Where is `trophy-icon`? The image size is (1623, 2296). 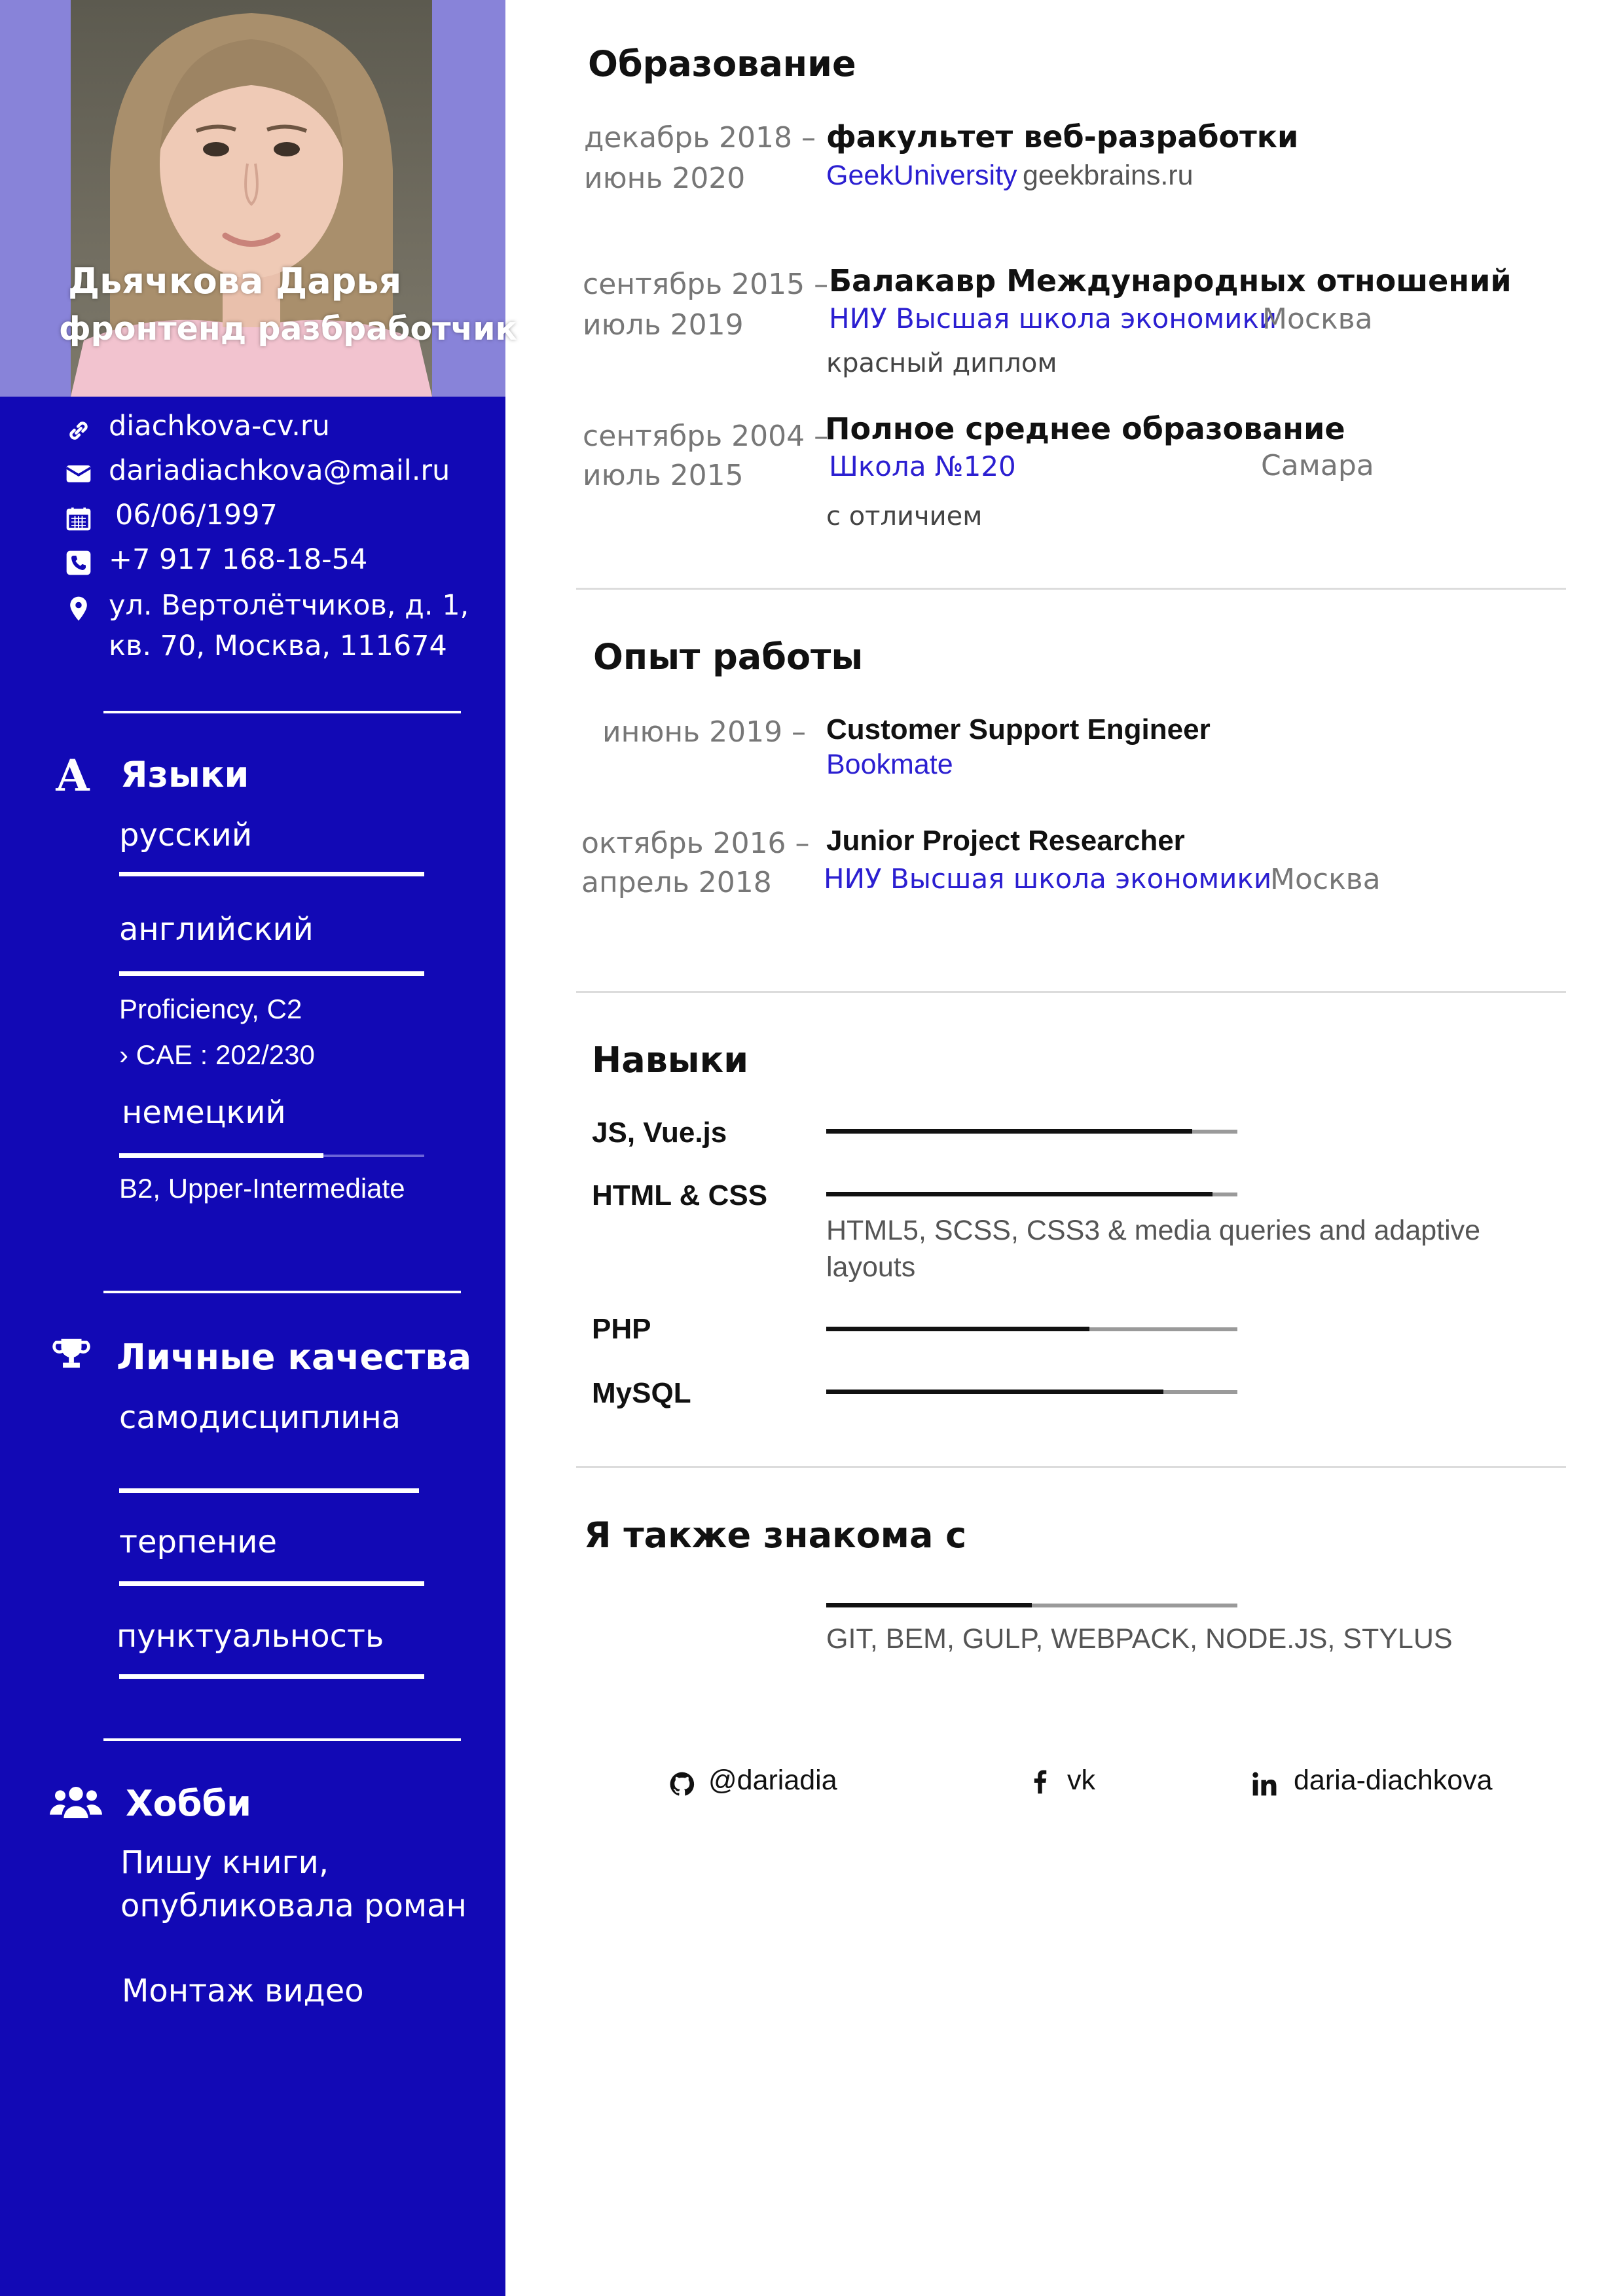 trophy-icon is located at coordinates (71, 1354).